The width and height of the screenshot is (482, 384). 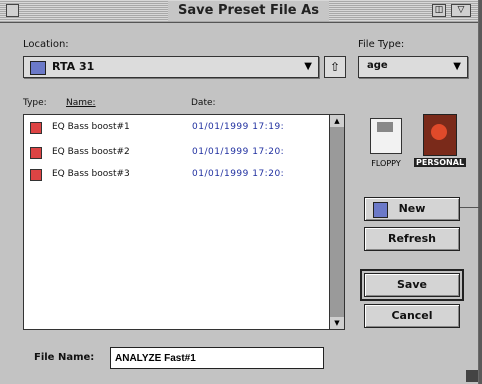 What do you see at coordinates (35, 103) in the screenshot?
I see `column-type: Type:` at bounding box center [35, 103].